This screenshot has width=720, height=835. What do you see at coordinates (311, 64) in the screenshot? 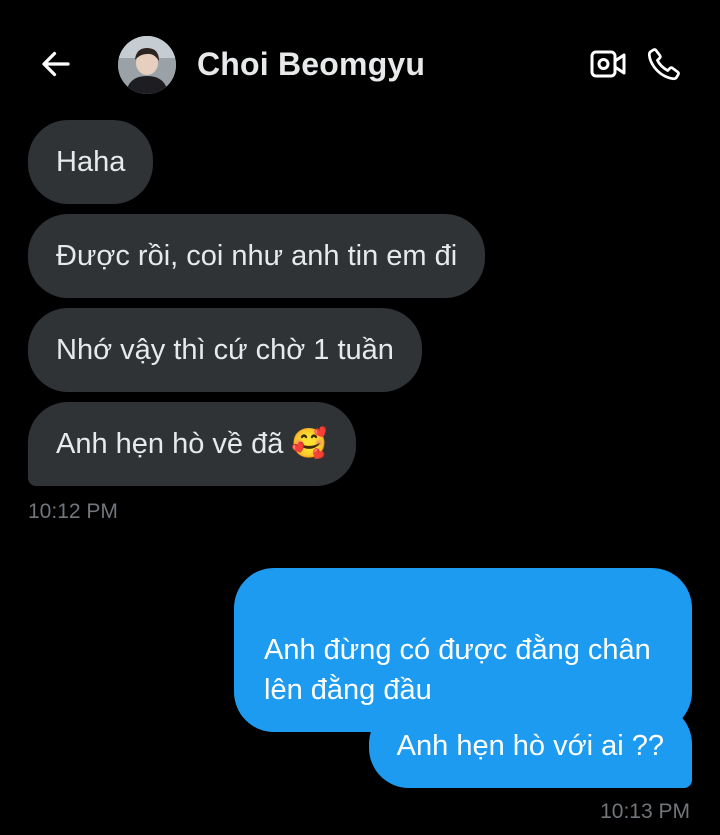
I see `contact-name: Choi Beomgyu` at bounding box center [311, 64].